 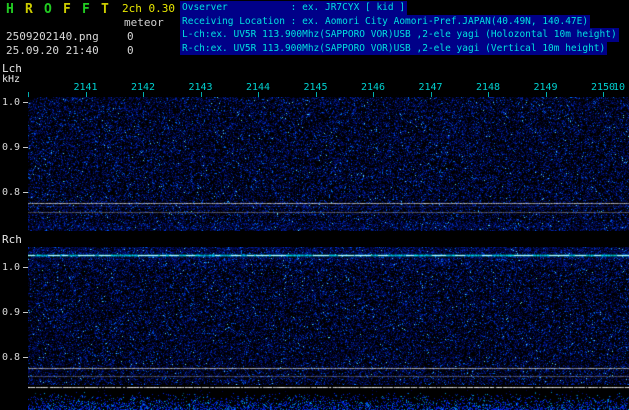 What do you see at coordinates (130, 36) in the screenshot?
I see `echo-count-1: 0` at bounding box center [130, 36].